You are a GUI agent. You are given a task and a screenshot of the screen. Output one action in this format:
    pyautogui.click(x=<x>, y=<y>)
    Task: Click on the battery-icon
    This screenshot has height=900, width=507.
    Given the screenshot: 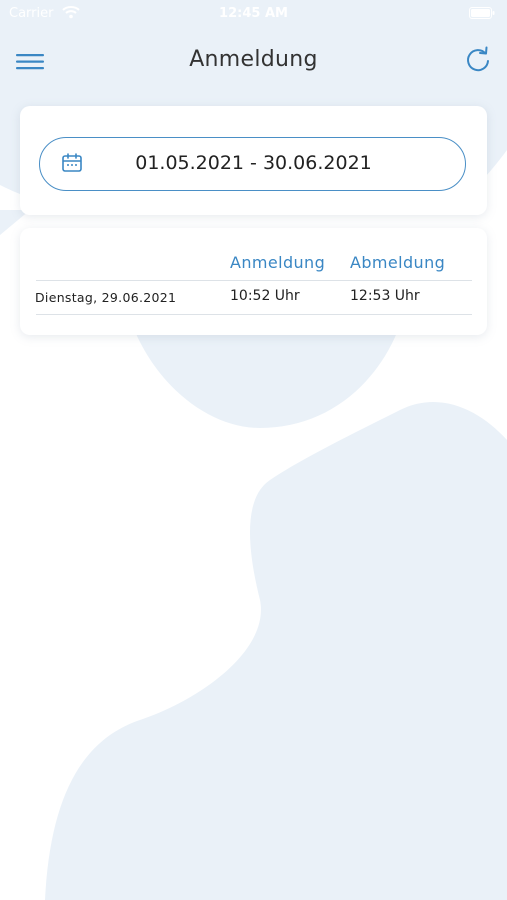 What is the action you would take?
    pyautogui.click(x=482, y=15)
    